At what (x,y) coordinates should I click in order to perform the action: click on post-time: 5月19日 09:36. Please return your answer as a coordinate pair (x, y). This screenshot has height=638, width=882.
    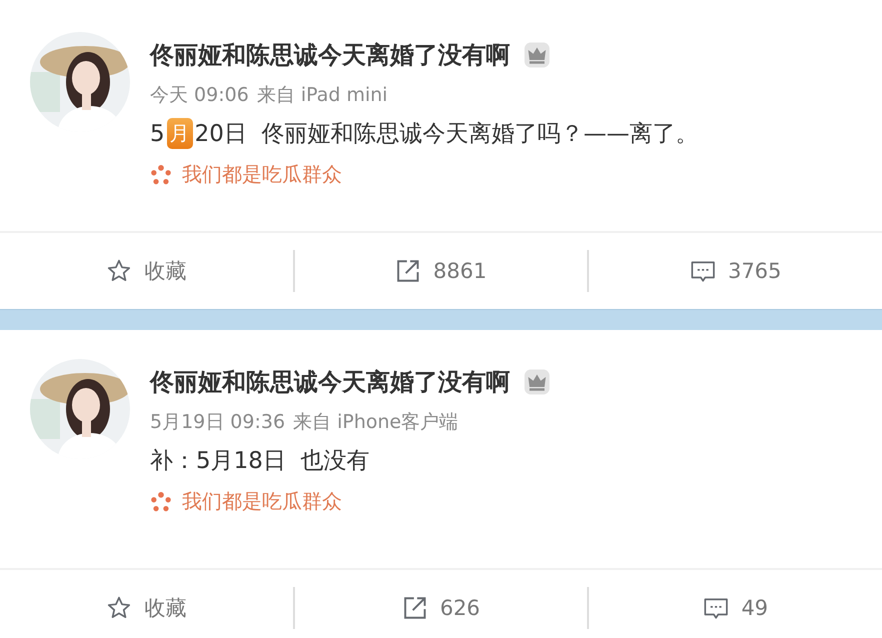
    Looking at the image, I should click on (218, 422).